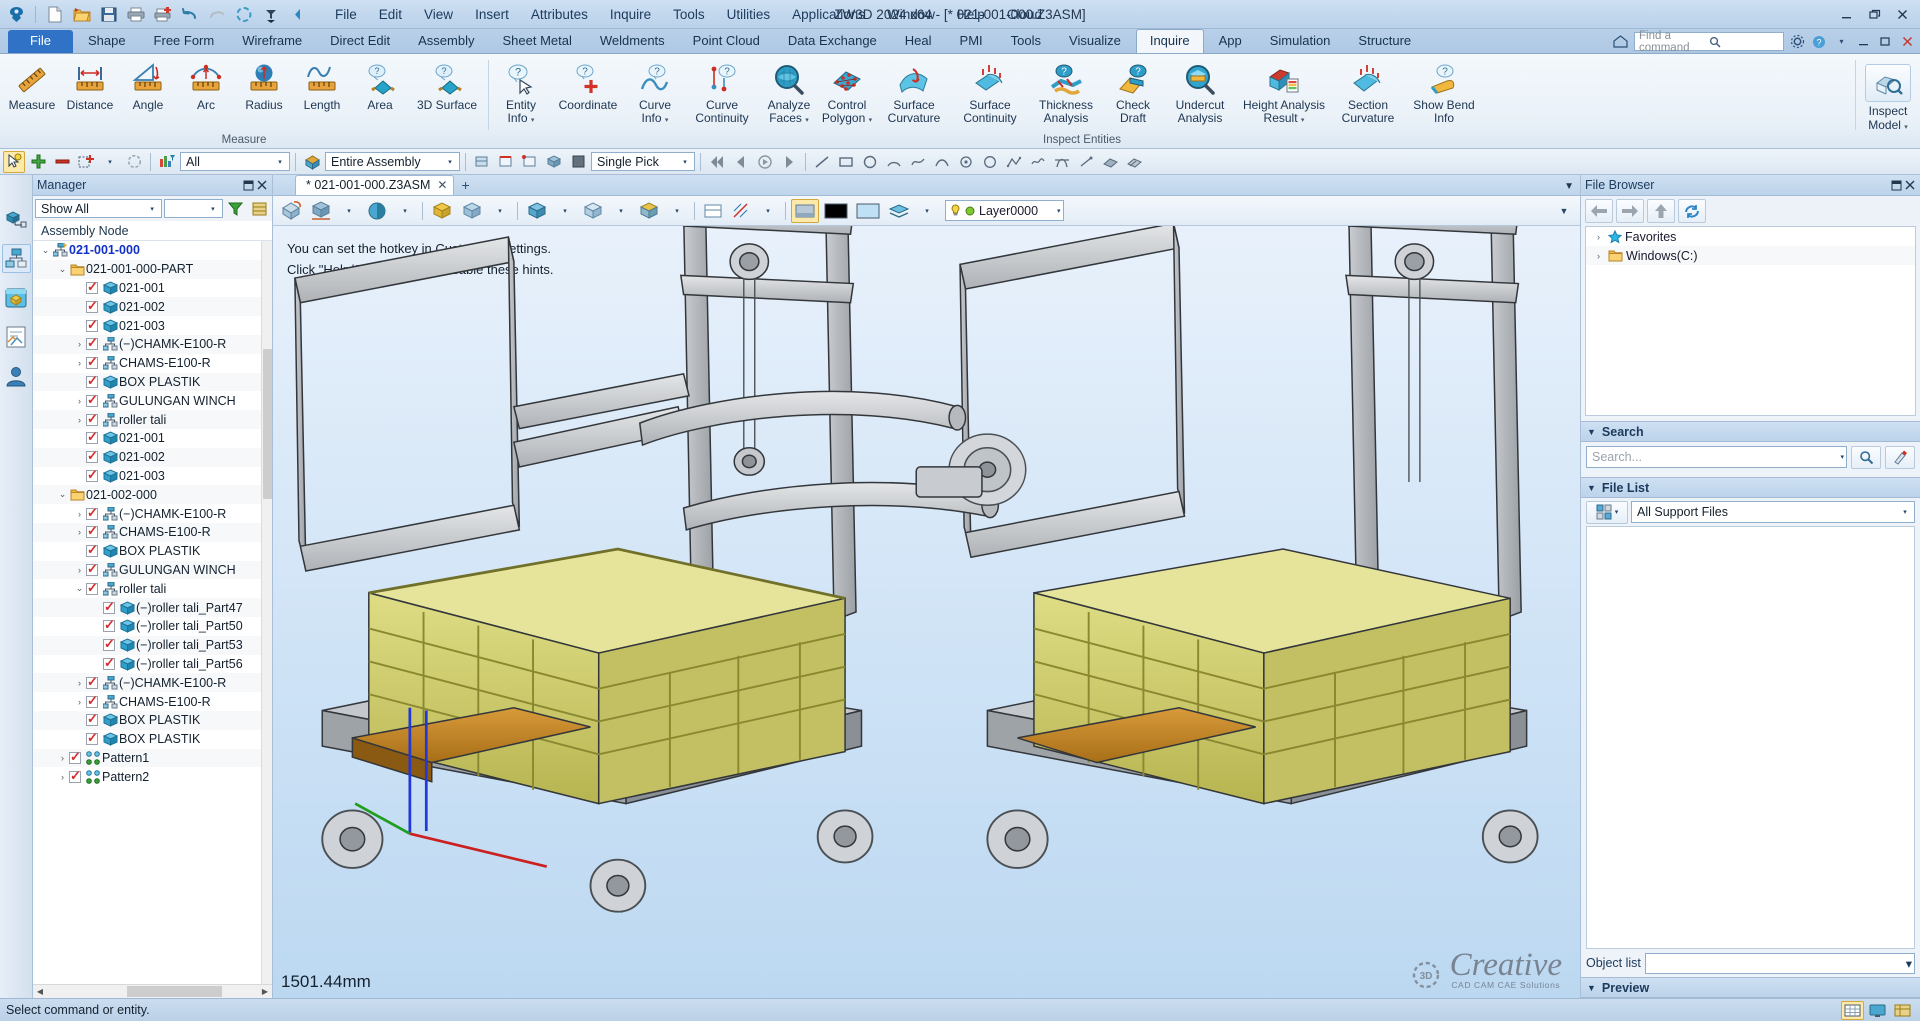  What do you see at coordinates (86, 162) in the screenshot?
I see `add-selection-icon` at bounding box center [86, 162].